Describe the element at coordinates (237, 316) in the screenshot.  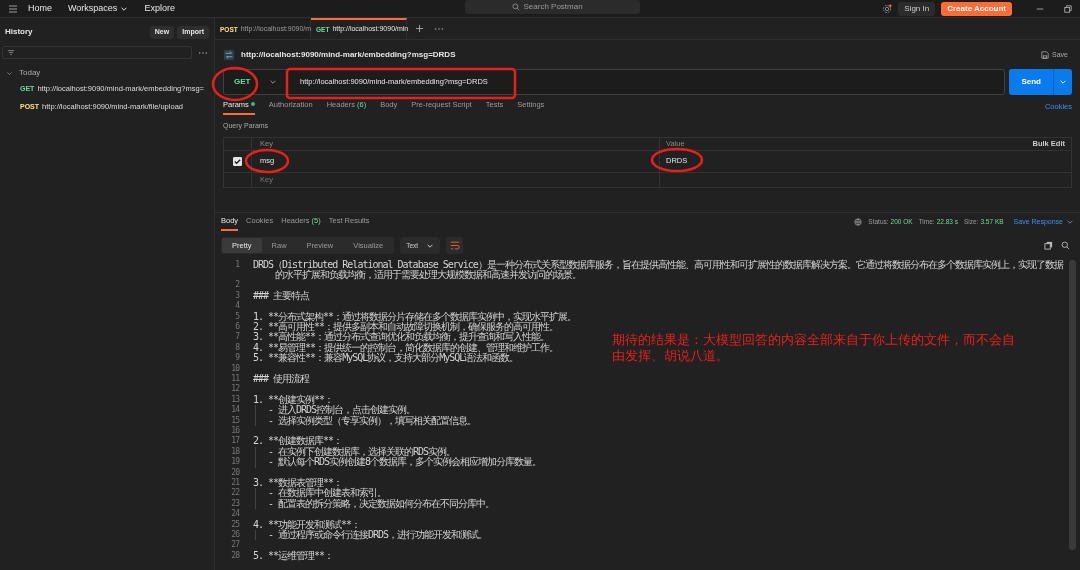
I see `line-number: 5` at that location.